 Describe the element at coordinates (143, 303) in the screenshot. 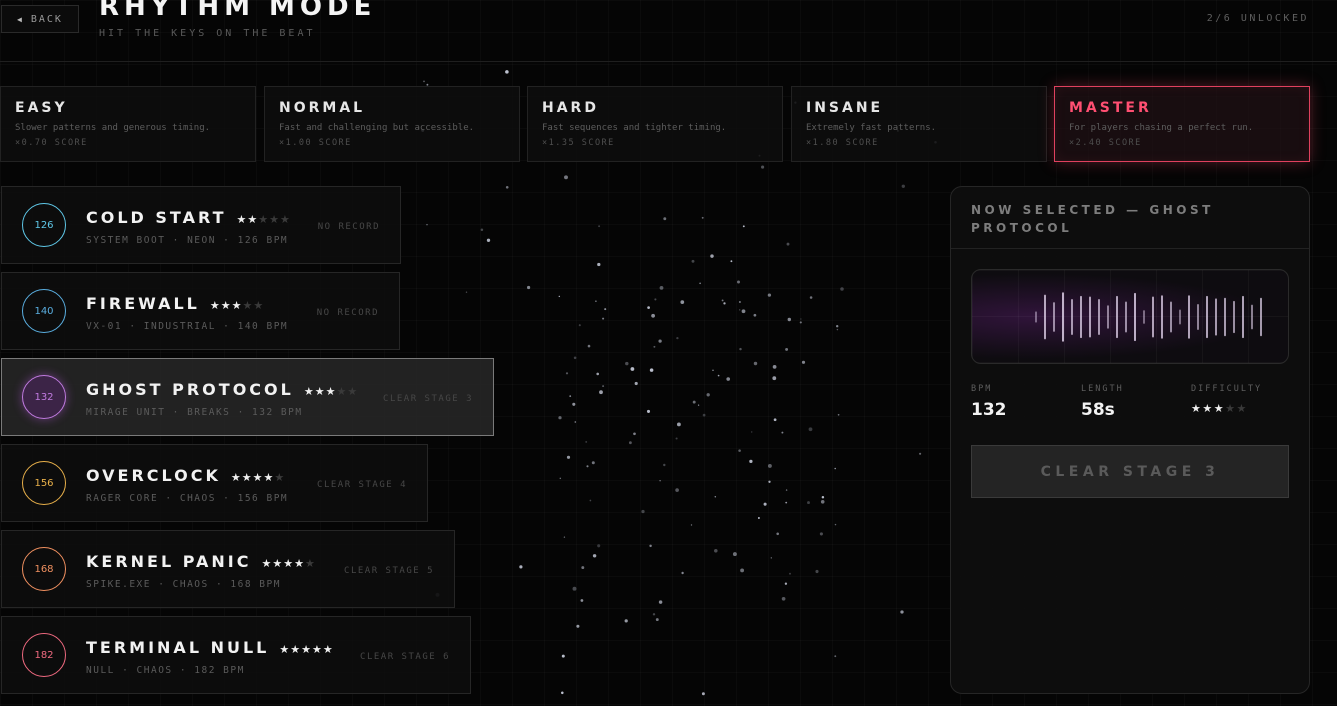

I see `track-name: FIREWALL` at that location.